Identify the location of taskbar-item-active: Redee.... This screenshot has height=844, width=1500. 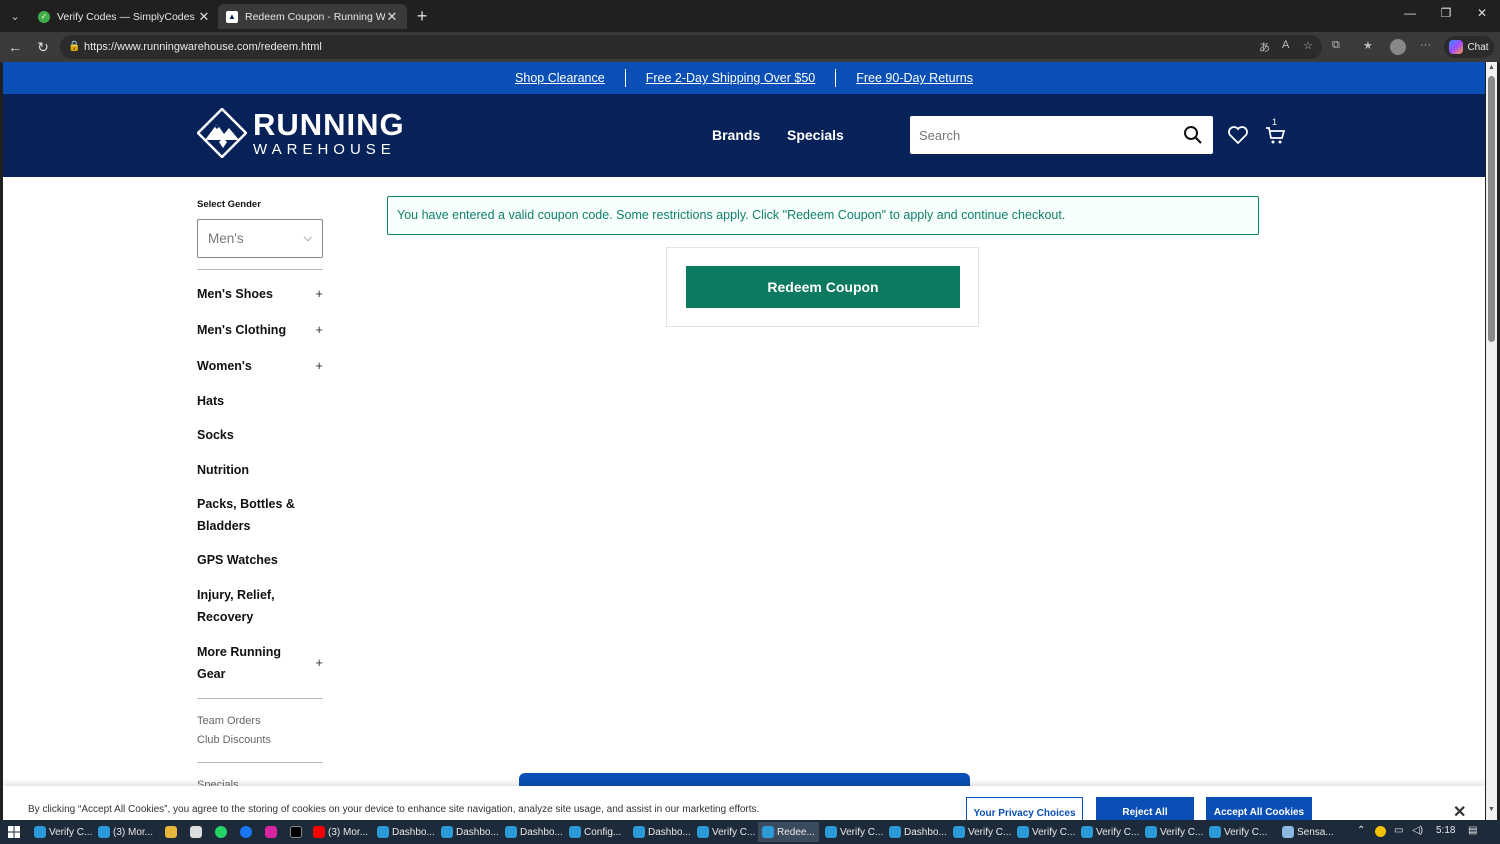
(788, 832).